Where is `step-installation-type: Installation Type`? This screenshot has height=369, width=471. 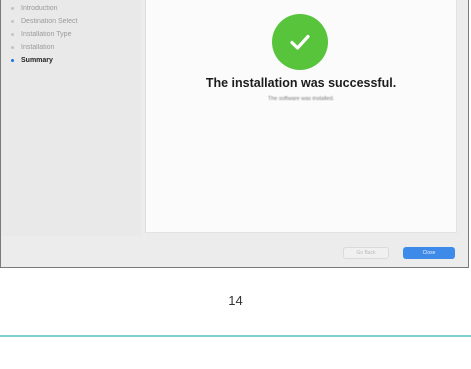
step-installation-type: Installation Type is located at coordinates (44, 34).